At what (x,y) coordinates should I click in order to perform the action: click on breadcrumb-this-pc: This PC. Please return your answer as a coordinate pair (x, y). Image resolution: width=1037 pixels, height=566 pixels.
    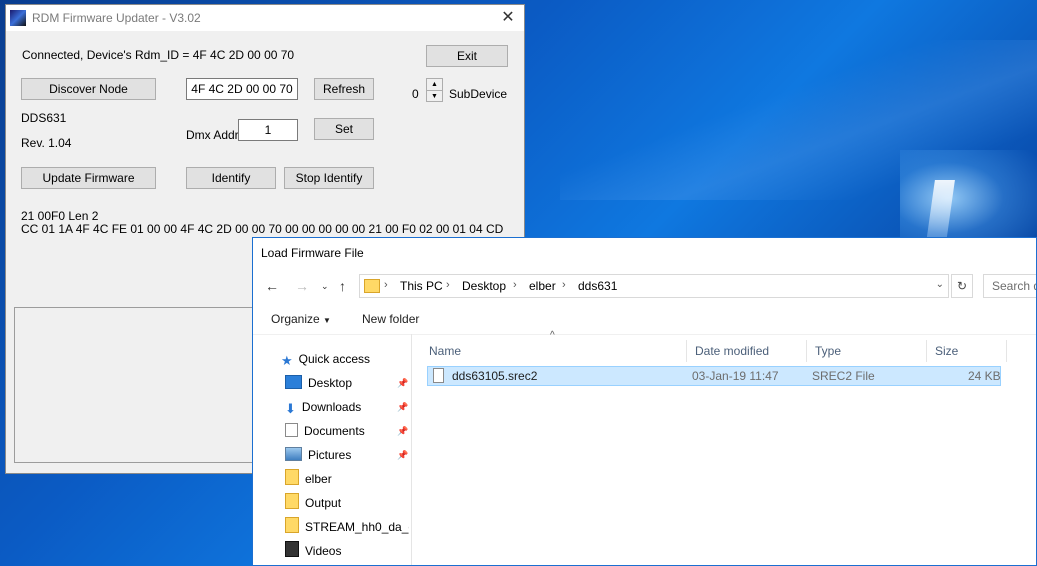
    Looking at the image, I should click on (421, 286).